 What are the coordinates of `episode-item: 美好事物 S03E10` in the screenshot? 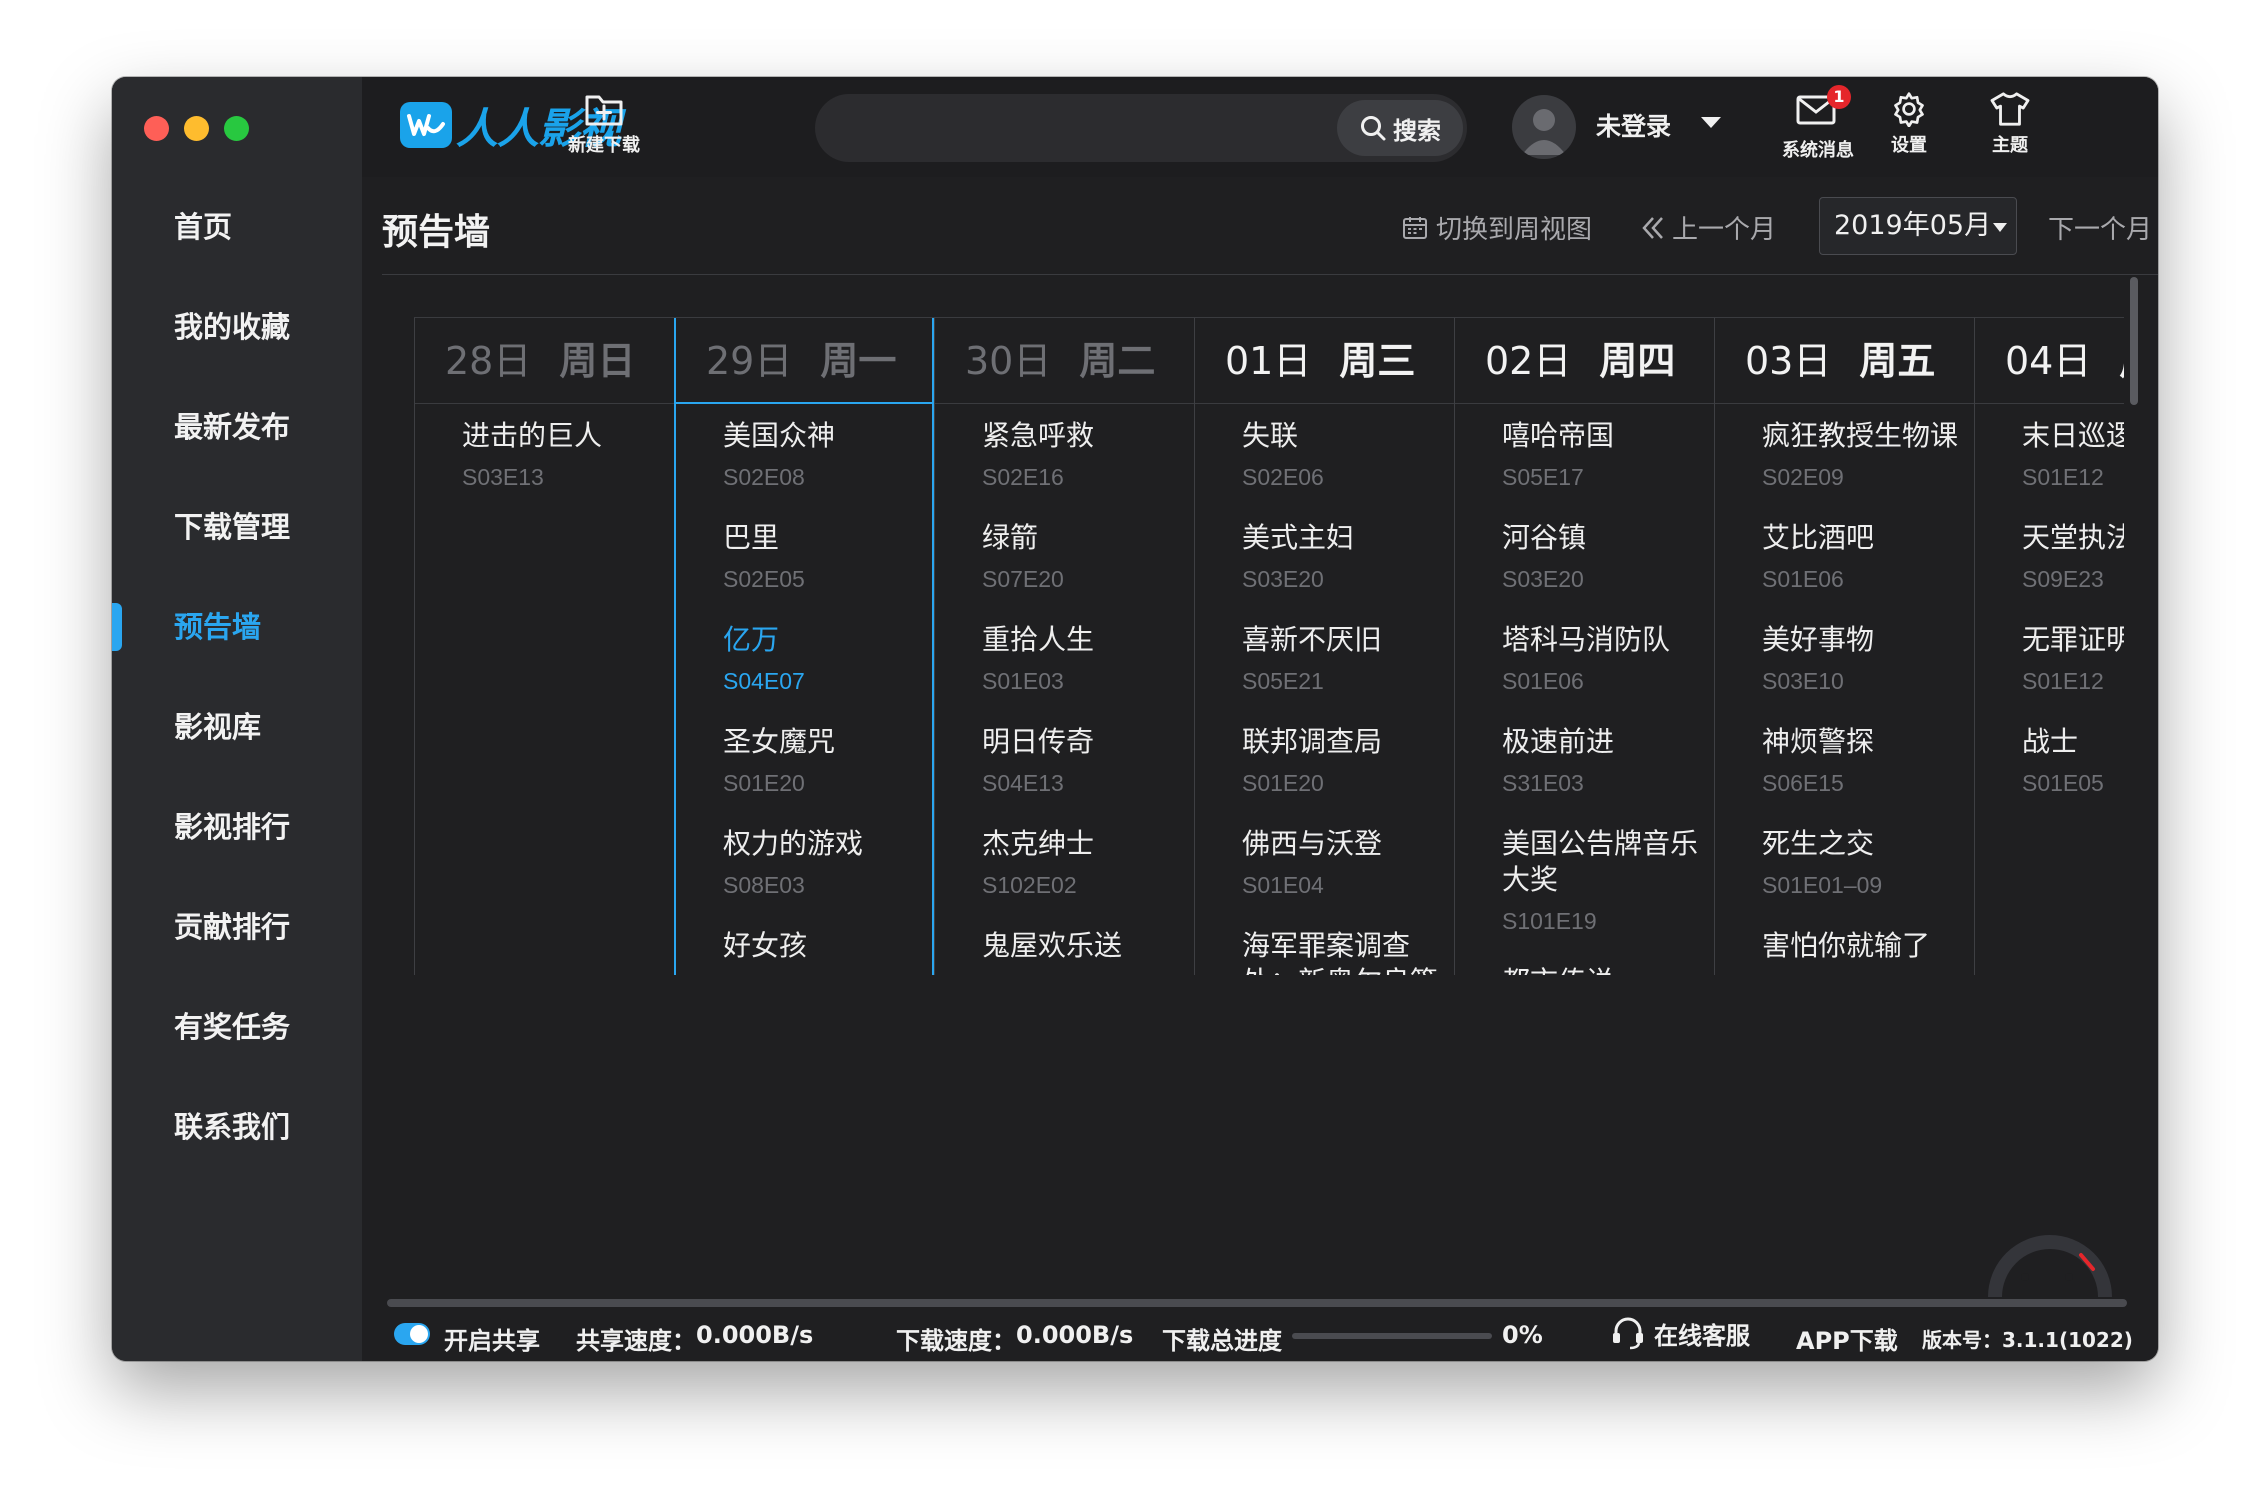 It's located at (1868, 669).